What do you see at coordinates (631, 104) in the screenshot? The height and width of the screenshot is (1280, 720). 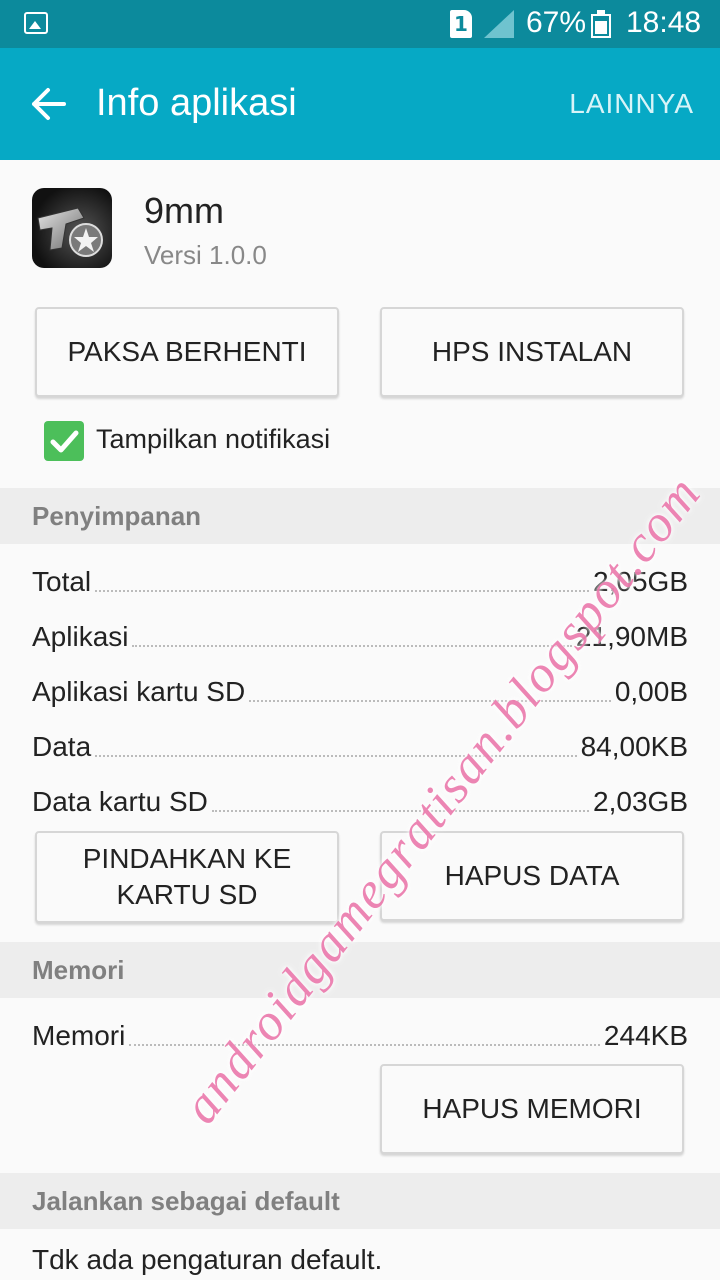 I see `more-button: LAINNYA` at bounding box center [631, 104].